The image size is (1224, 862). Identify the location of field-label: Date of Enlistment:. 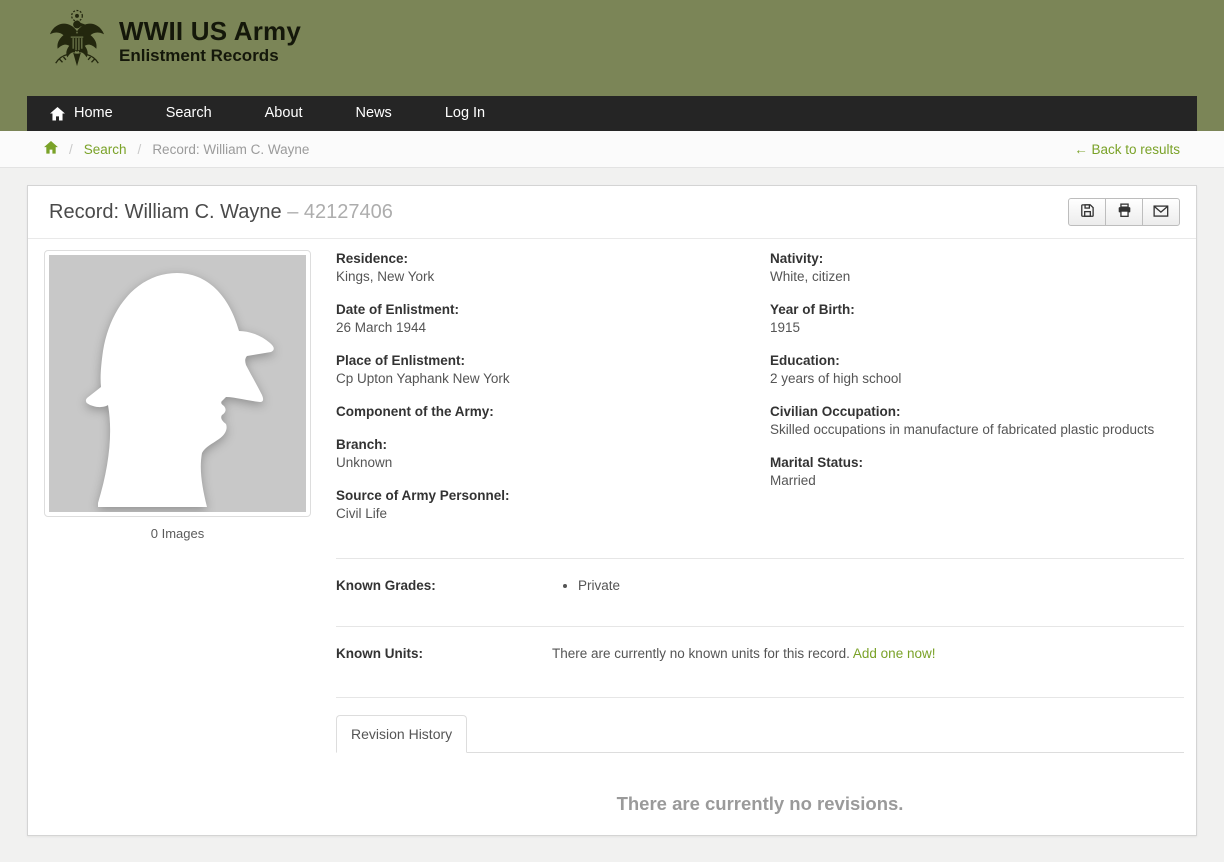
(398, 309).